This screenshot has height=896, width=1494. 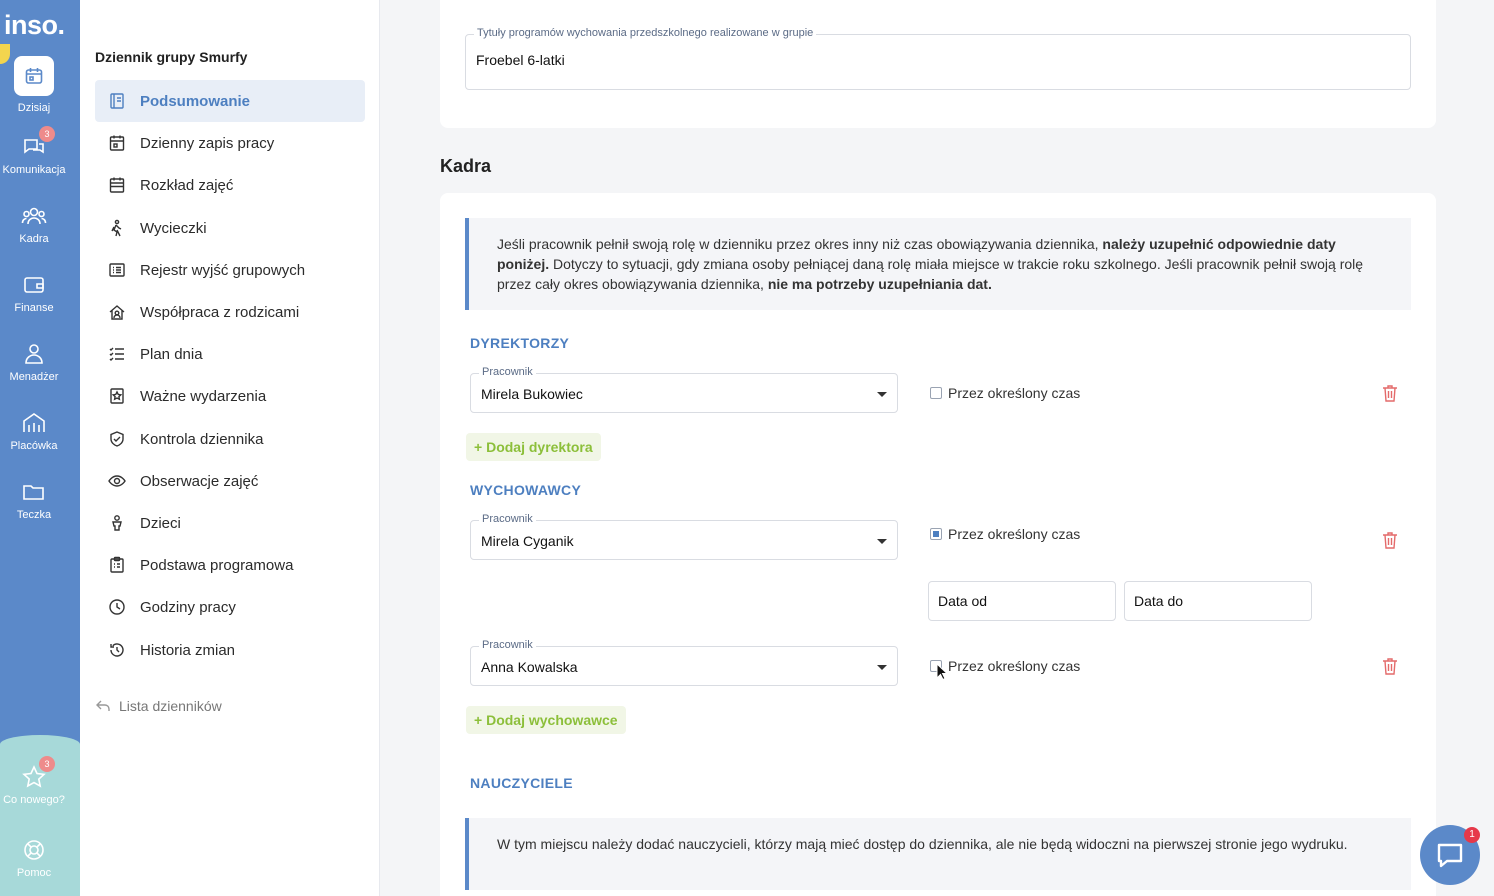 What do you see at coordinates (230, 439) in the screenshot?
I see `nav-kontrola-dziennika: Kontrola dziennika` at bounding box center [230, 439].